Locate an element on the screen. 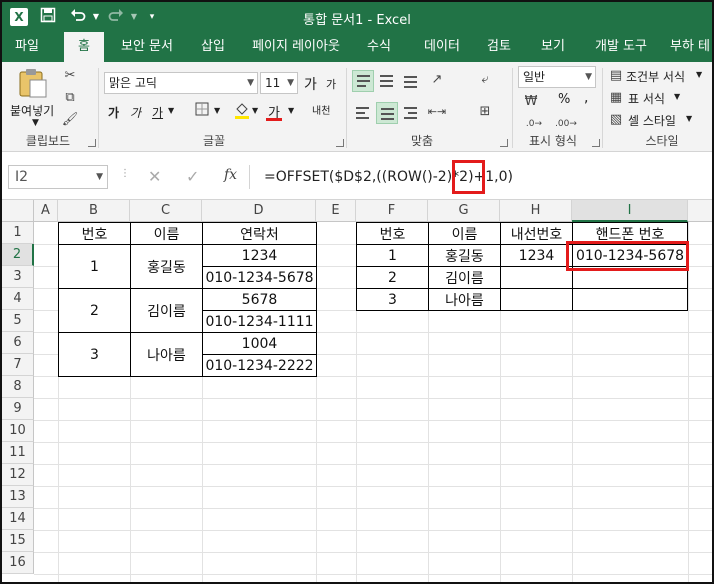  select-all-corner is located at coordinates (18, 211).